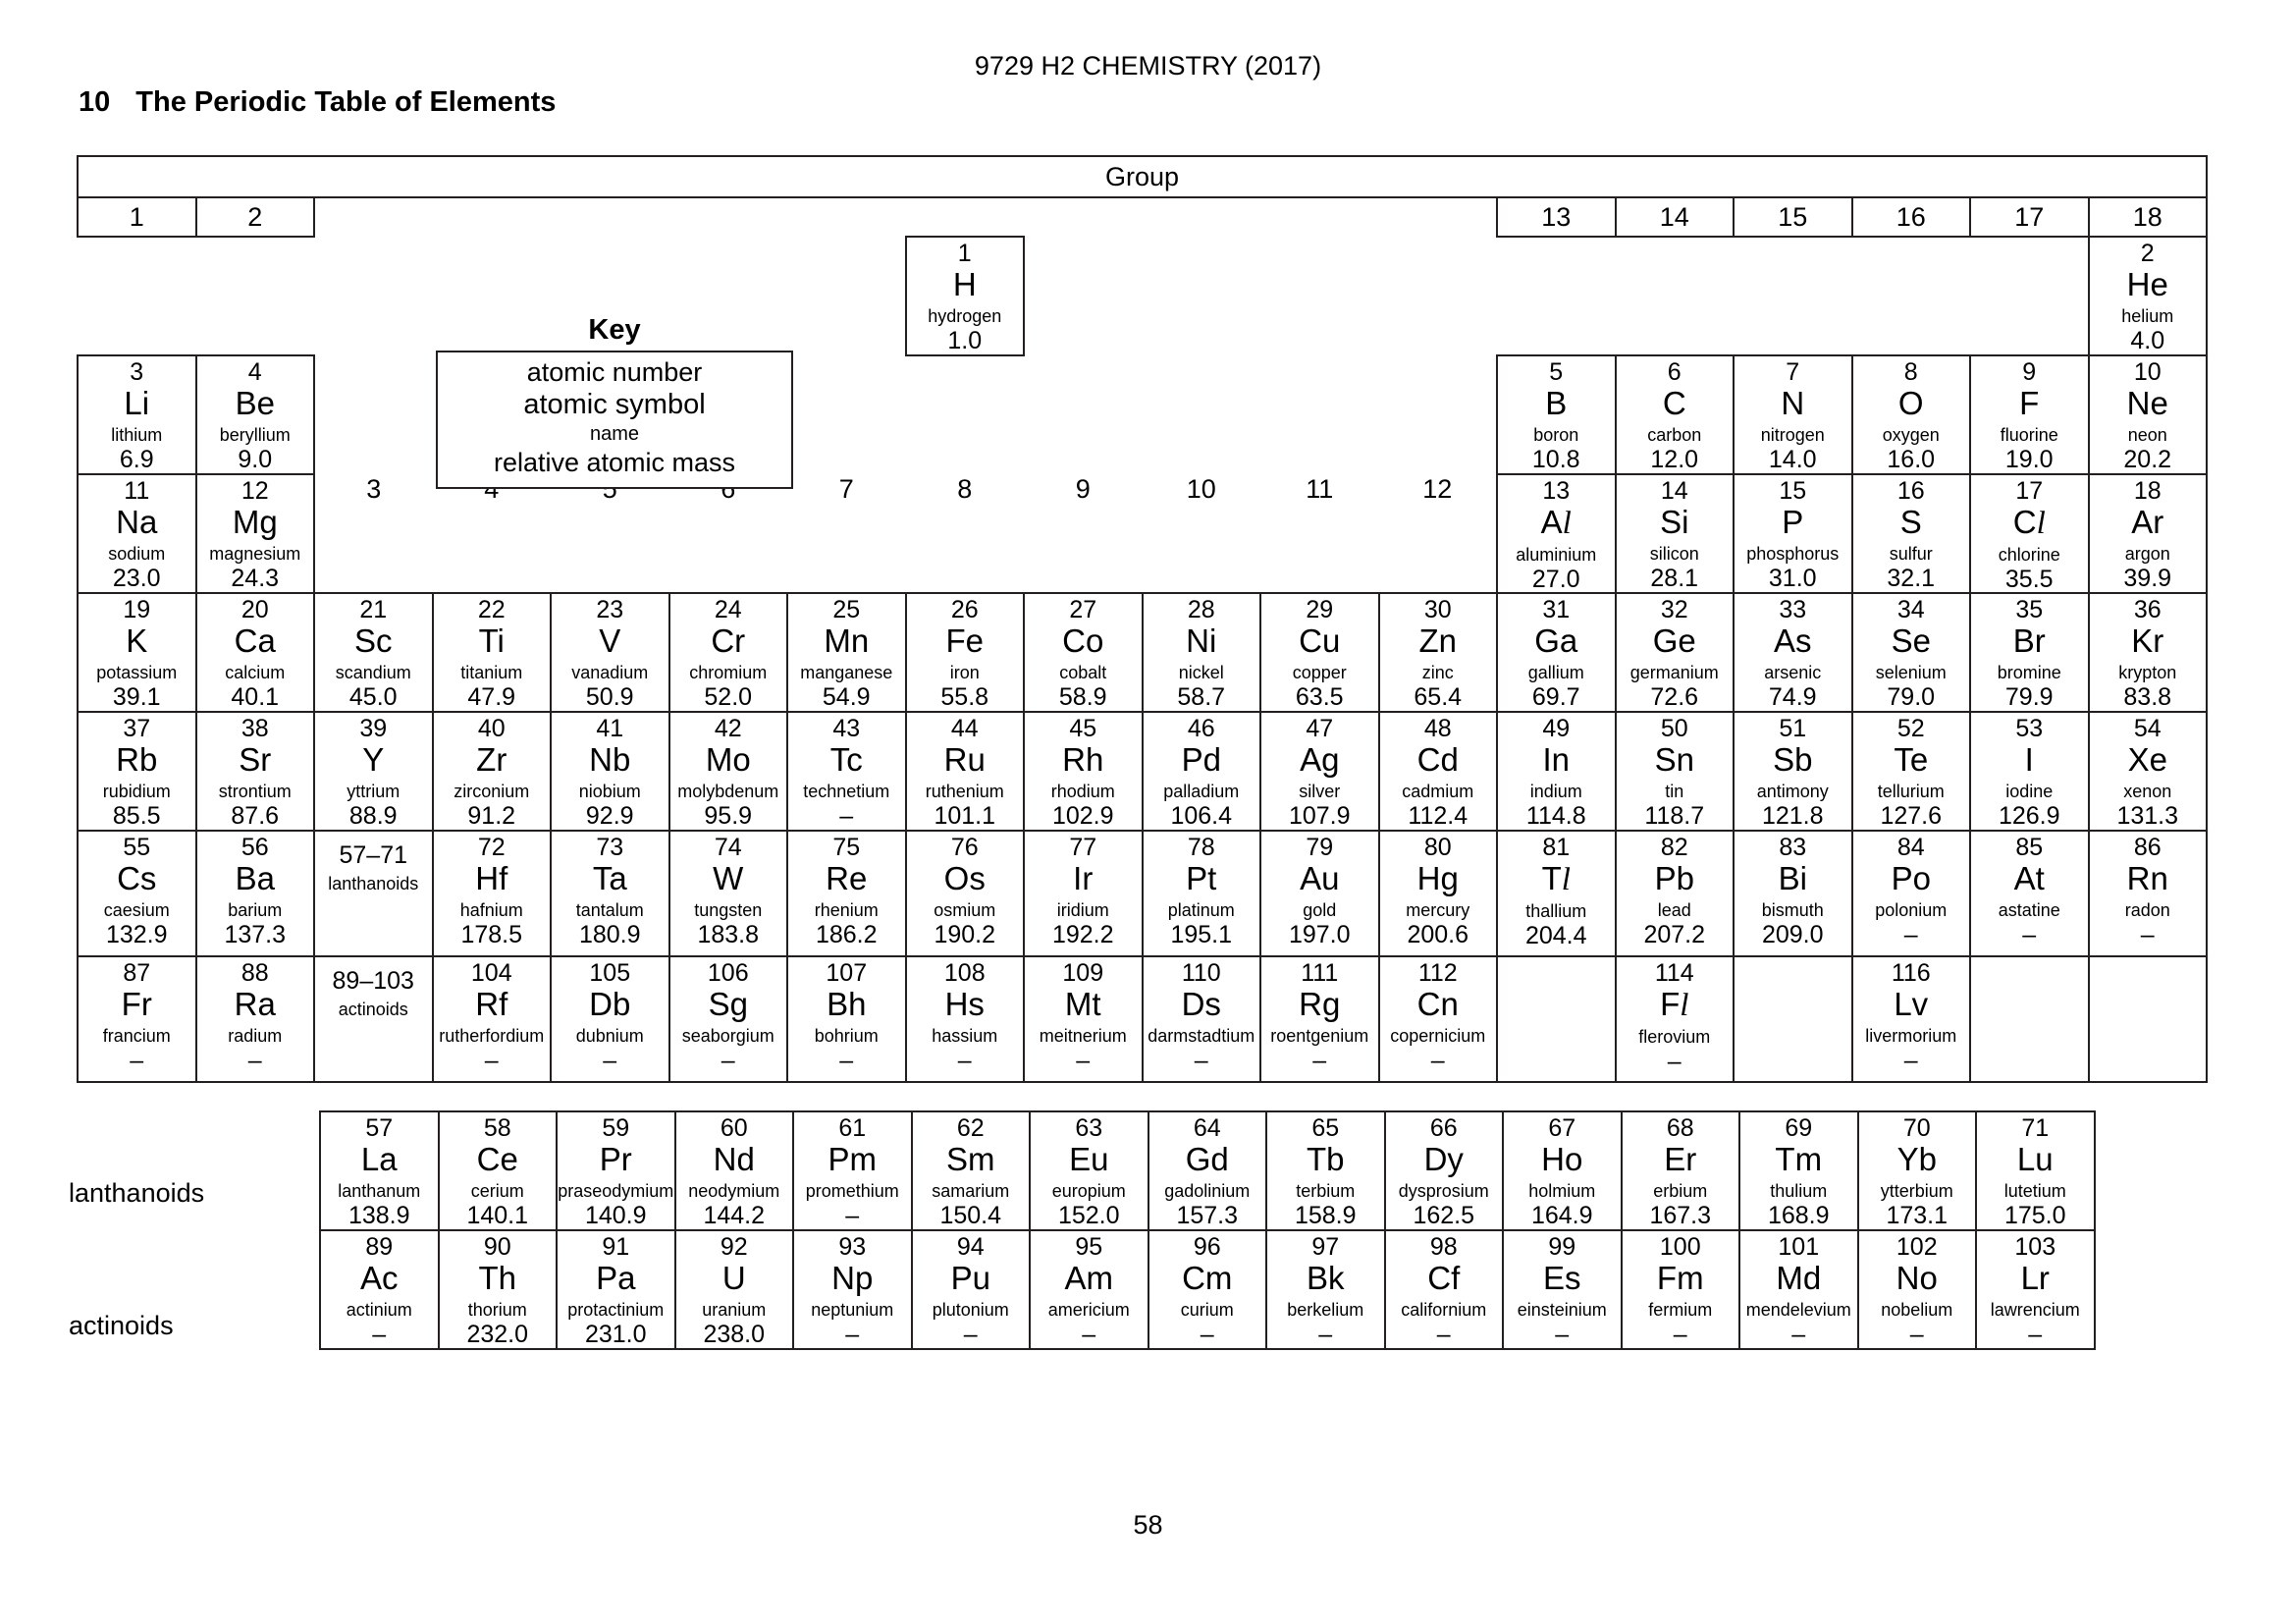 This screenshot has height=1623, width=2296. I want to click on element-cell-Ag: 47 Ag silver 107.9, so click(1320, 771).